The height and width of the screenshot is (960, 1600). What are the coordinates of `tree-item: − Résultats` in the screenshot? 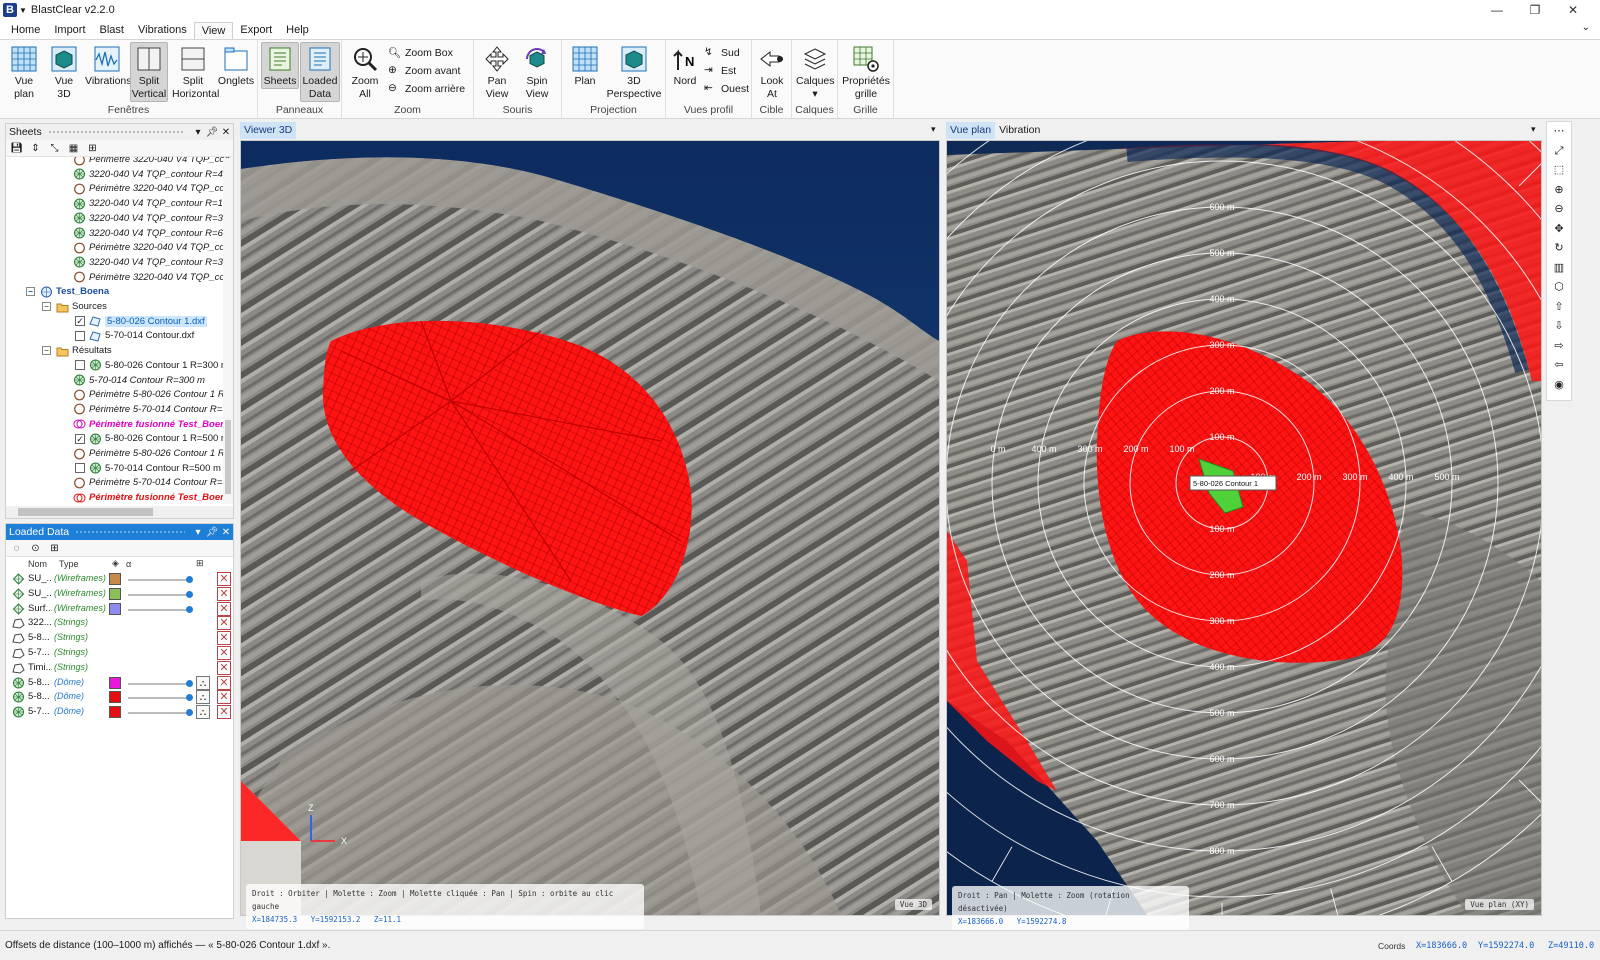 It's located at (77, 350).